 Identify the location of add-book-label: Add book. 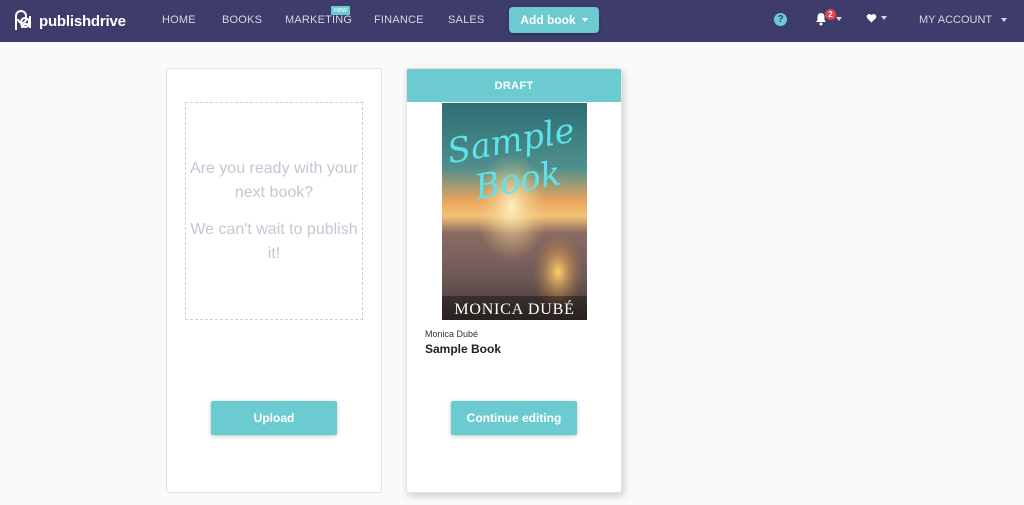
(548, 20).